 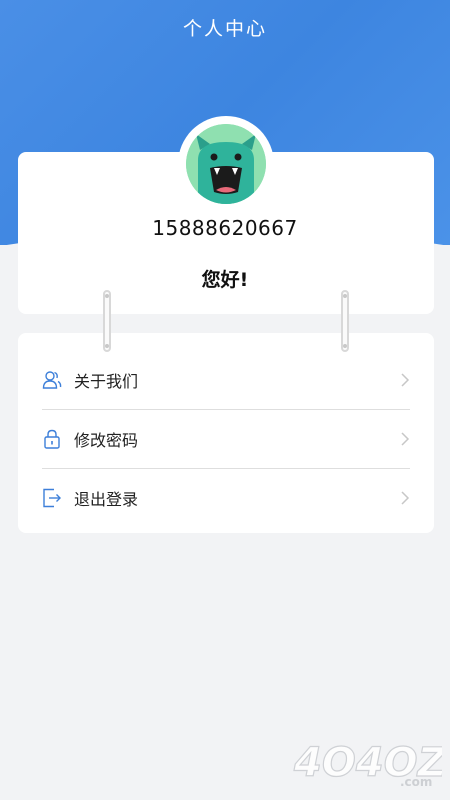 What do you see at coordinates (370, 762) in the screenshot?
I see `watermark-logo: 4O4OZ .com` at bounding box center [370, 762].